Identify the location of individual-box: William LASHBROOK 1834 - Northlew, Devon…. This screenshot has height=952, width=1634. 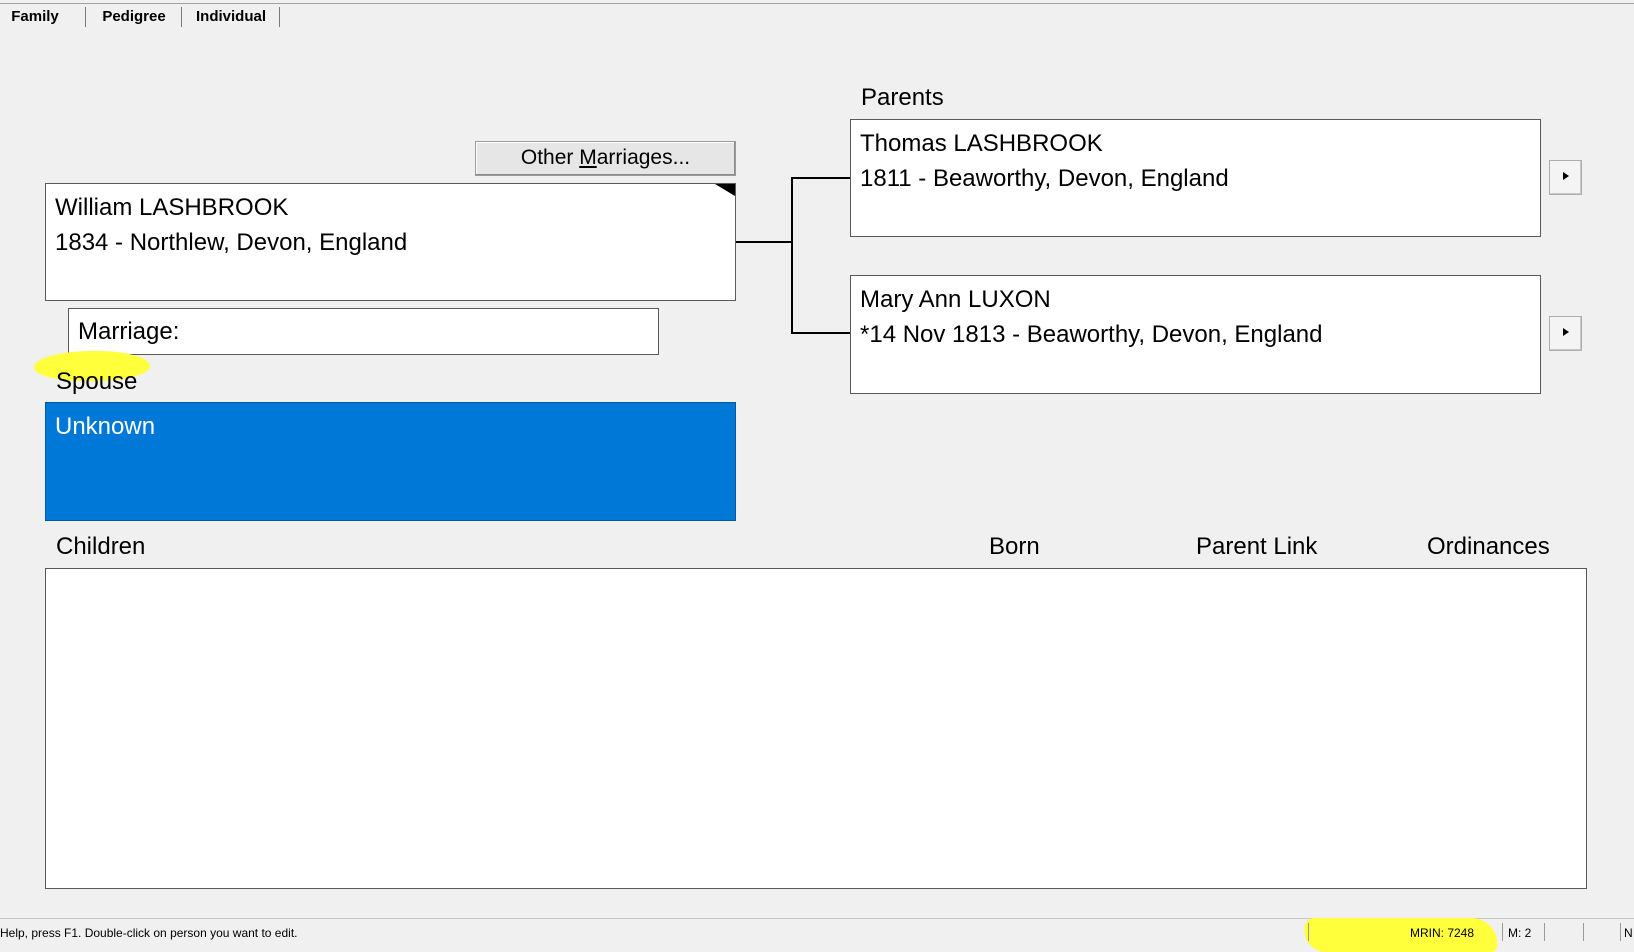
(390, 242).